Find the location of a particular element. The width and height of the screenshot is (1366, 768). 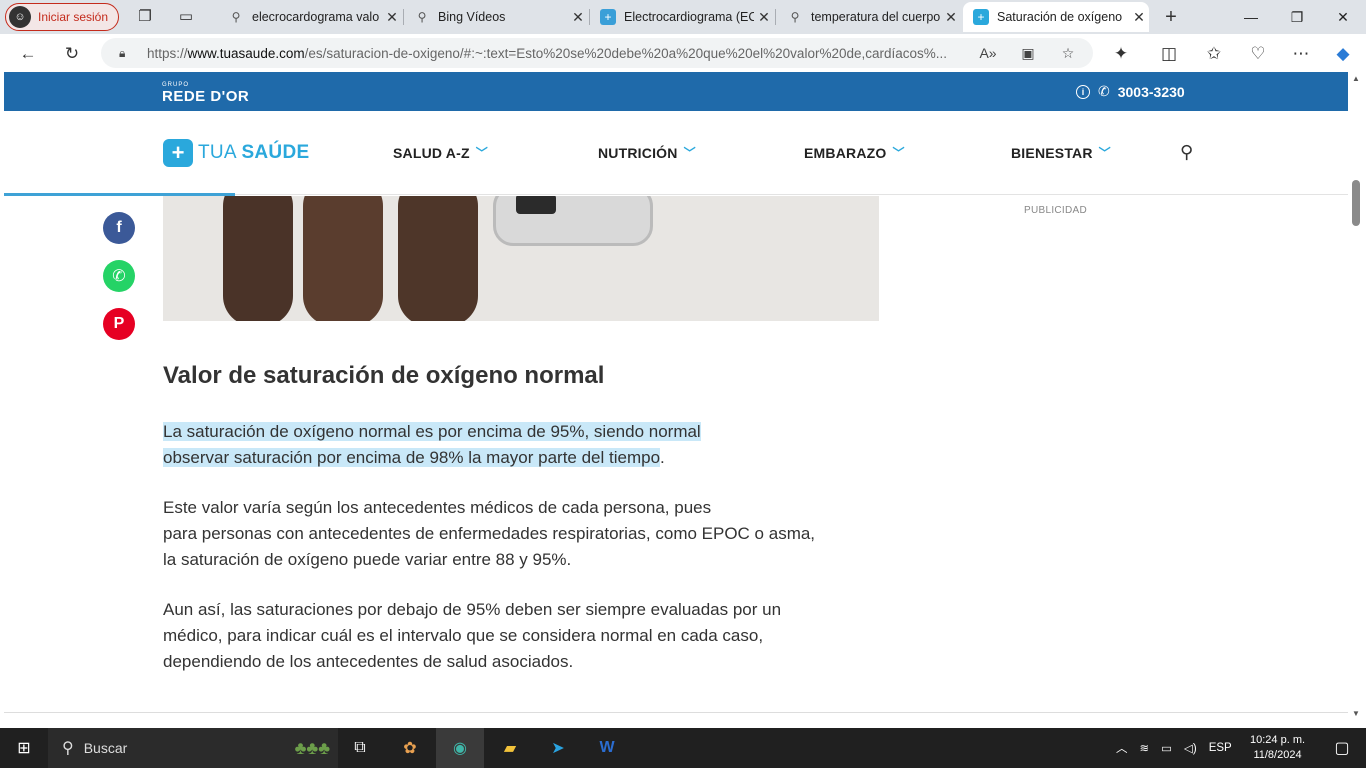

phone-contact: i ✆ 3003-3230 is located at coordinates (1130, 91).